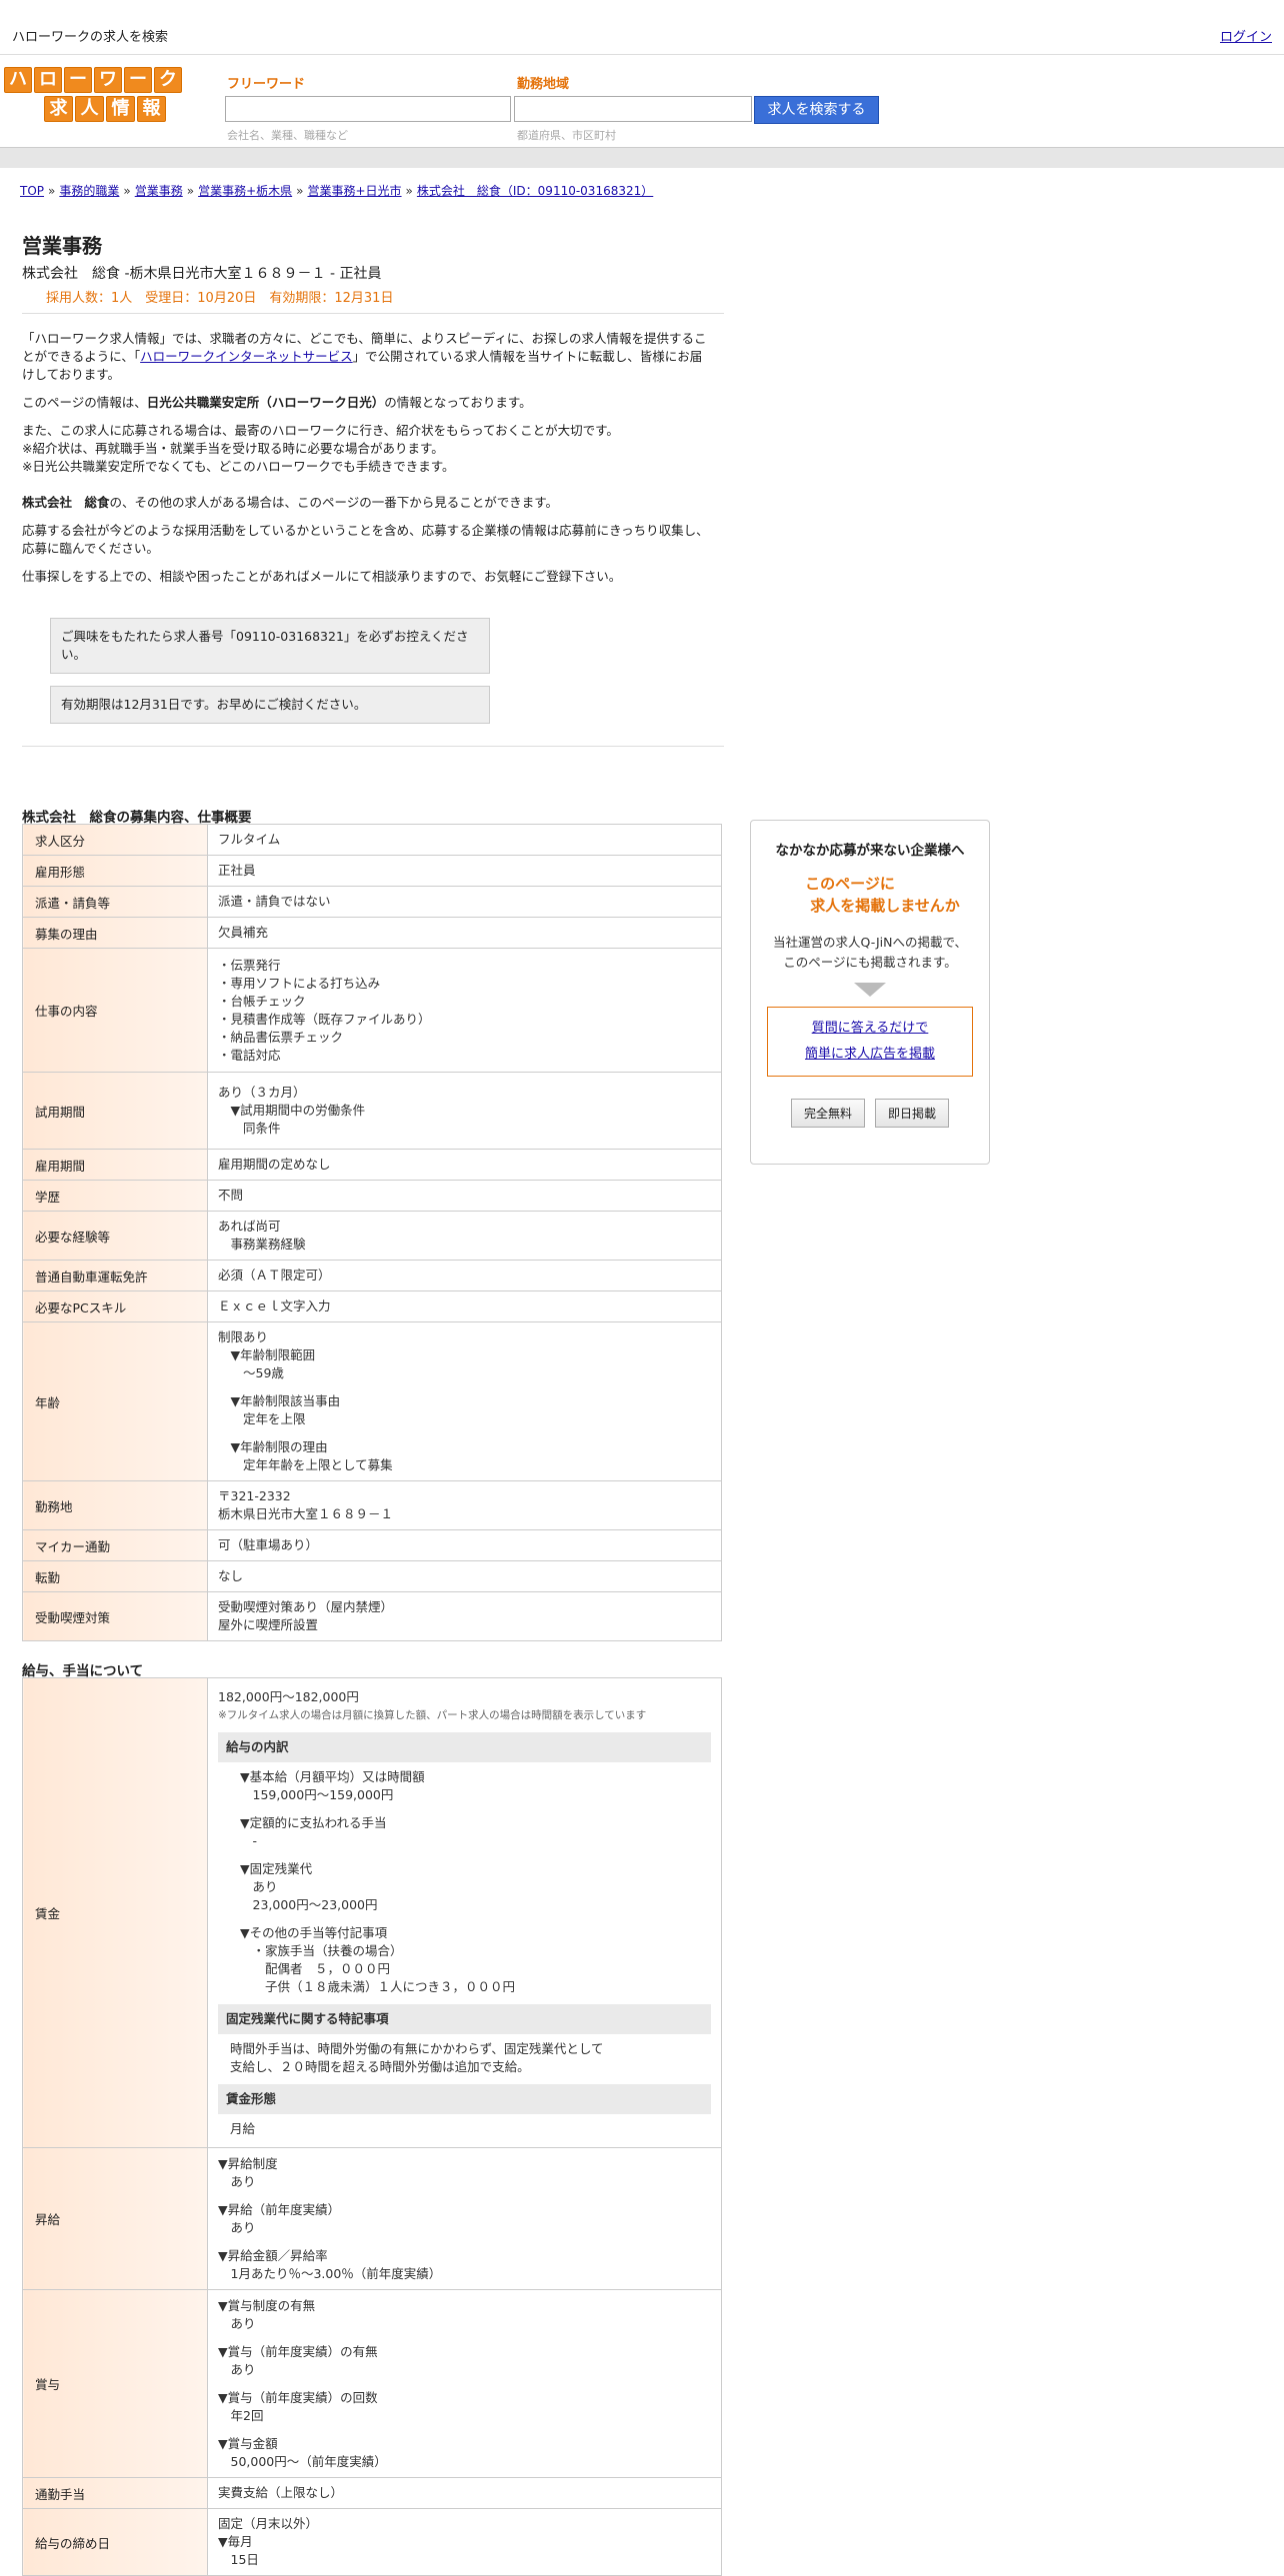 The width and height of the screenshot is (1284, 2576). What do you see at coordinates (115, 1011) in the screenshot?
I see `row-label: 仕事の内容` at bounding box center [115, 1011].